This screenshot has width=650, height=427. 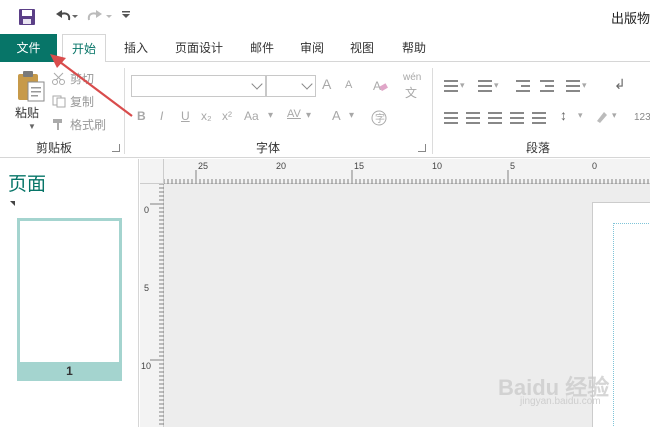 I want to click on align-right-icon, so click(x=495, y=118).